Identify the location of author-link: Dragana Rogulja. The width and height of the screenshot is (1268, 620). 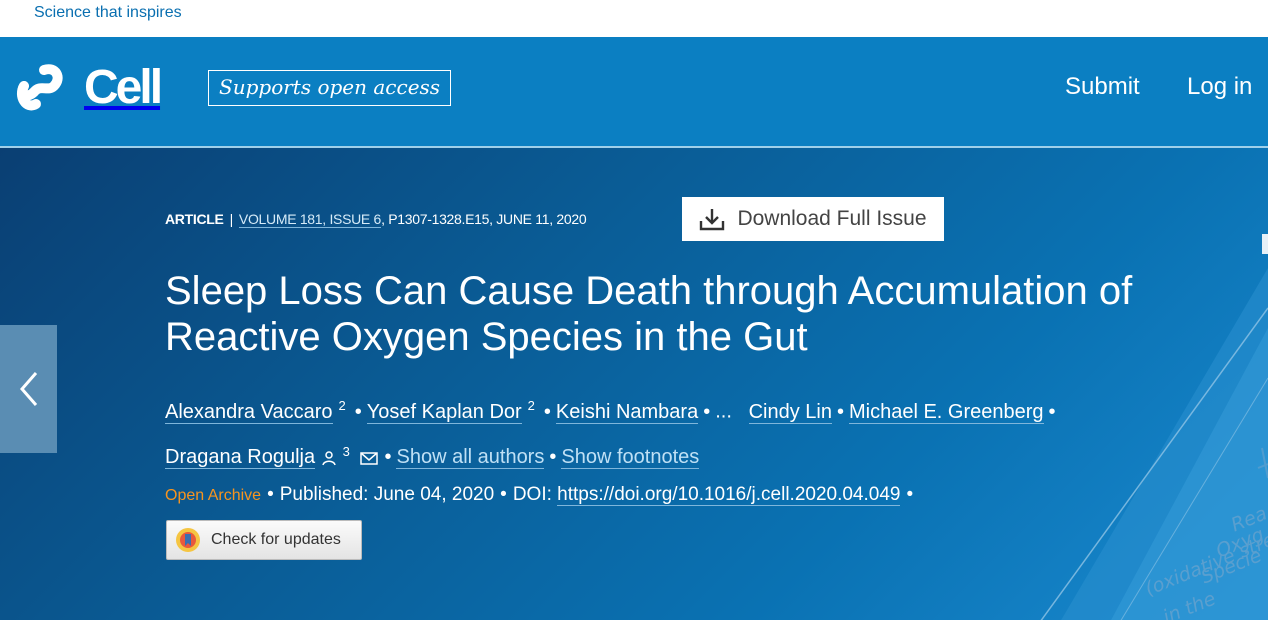
(240, 458).